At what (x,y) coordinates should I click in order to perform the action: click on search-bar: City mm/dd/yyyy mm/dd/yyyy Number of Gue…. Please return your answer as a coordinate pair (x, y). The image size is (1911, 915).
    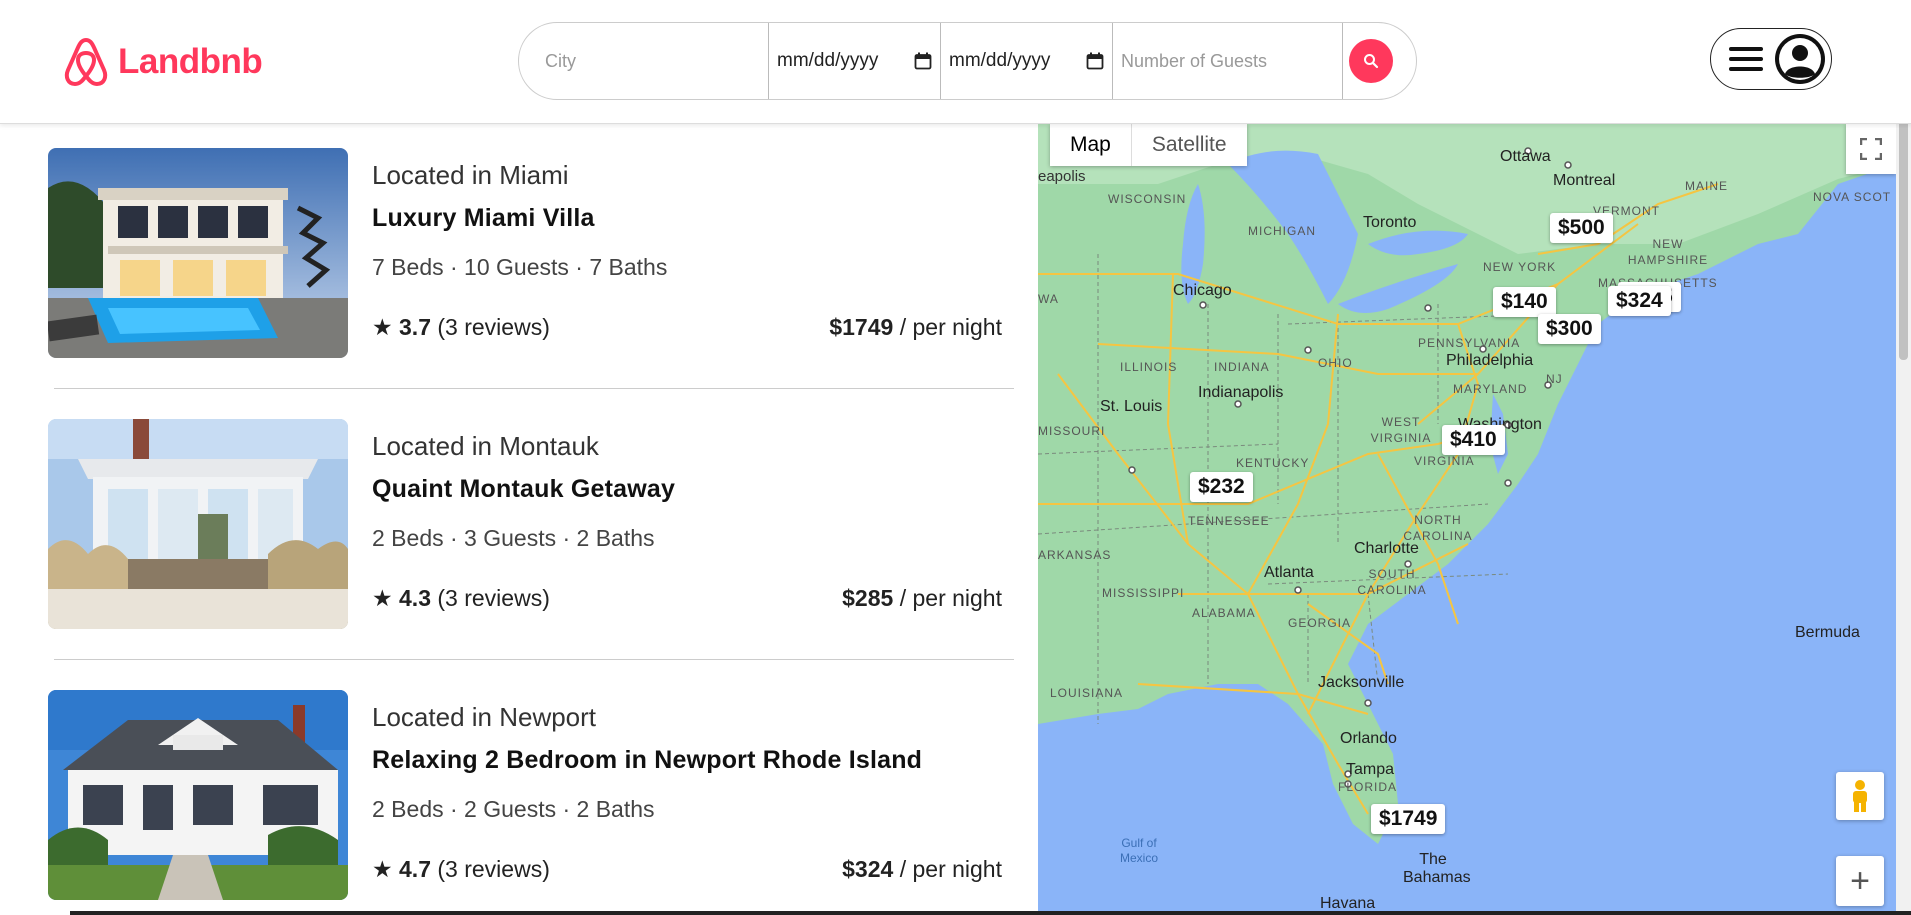
    Looking at the image, I should click on (967, 61).